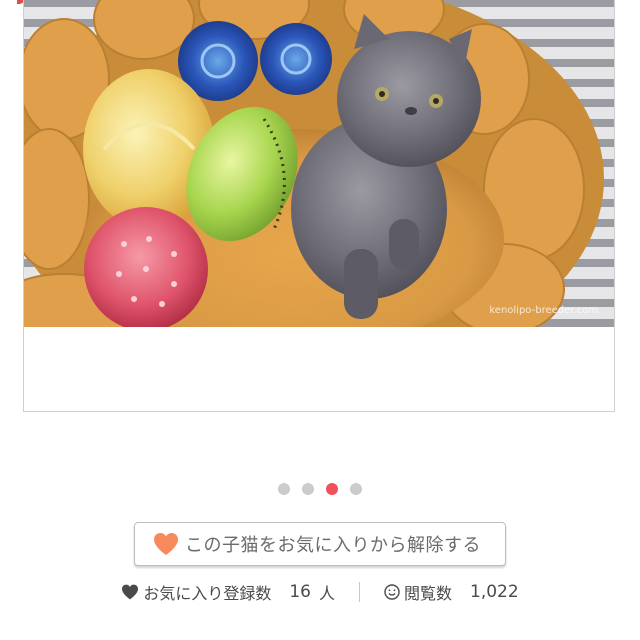 This screenshot has width=640, height=640. I want to click on views-stat: 閲覧数 1,022, so click(451, 592).